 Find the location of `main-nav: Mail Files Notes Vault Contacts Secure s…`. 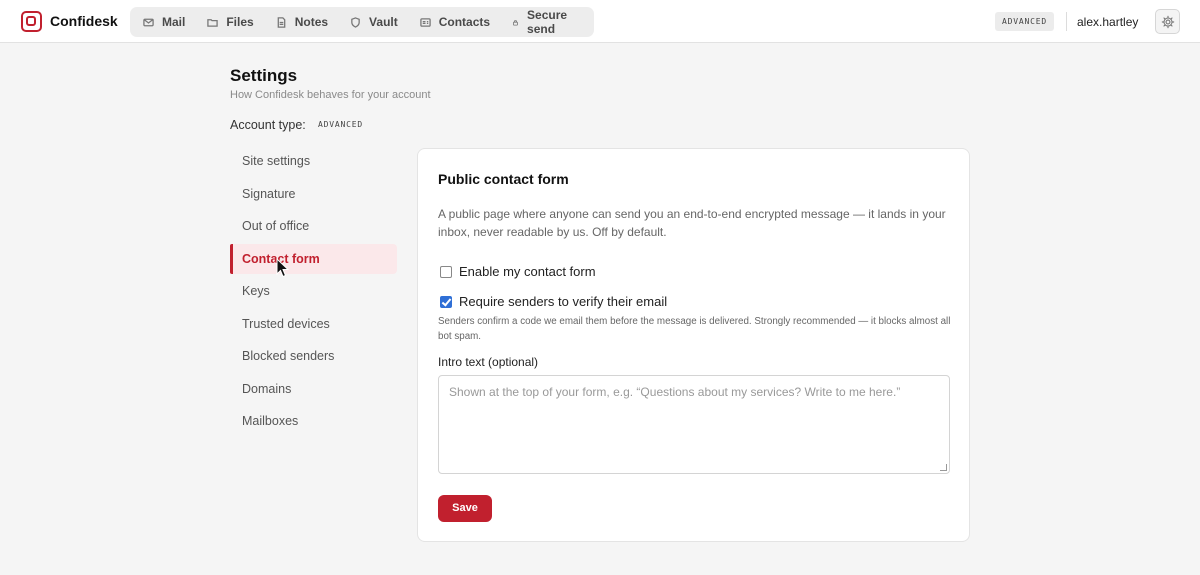

main-nav: Mail Files Notes Vault Contacts Secure s… is located at coordinates (362, 22).